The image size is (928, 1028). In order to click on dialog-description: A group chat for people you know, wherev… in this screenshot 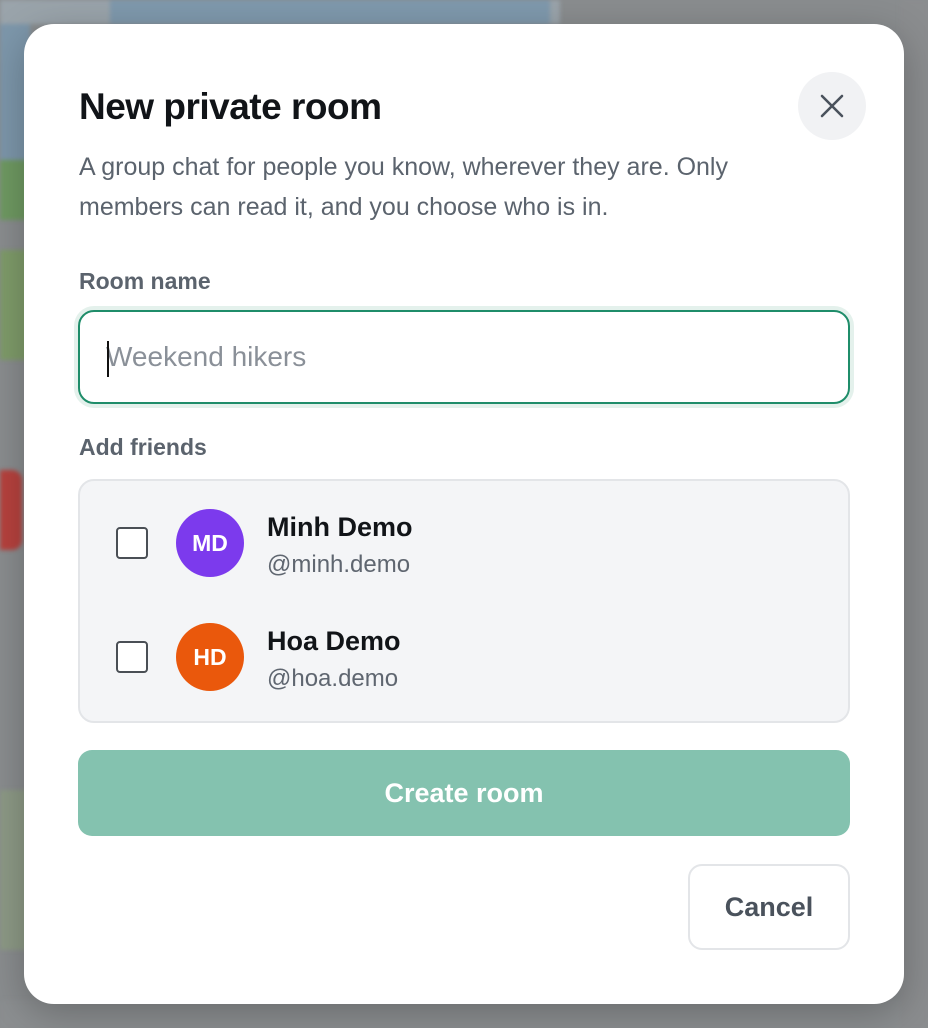, I will do `click(403, 187)`.